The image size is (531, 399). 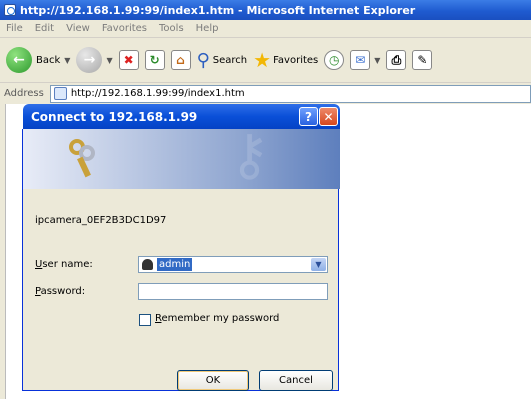 I want to click on favorites-button: ★ Favorites, so click(x=285, y=60).